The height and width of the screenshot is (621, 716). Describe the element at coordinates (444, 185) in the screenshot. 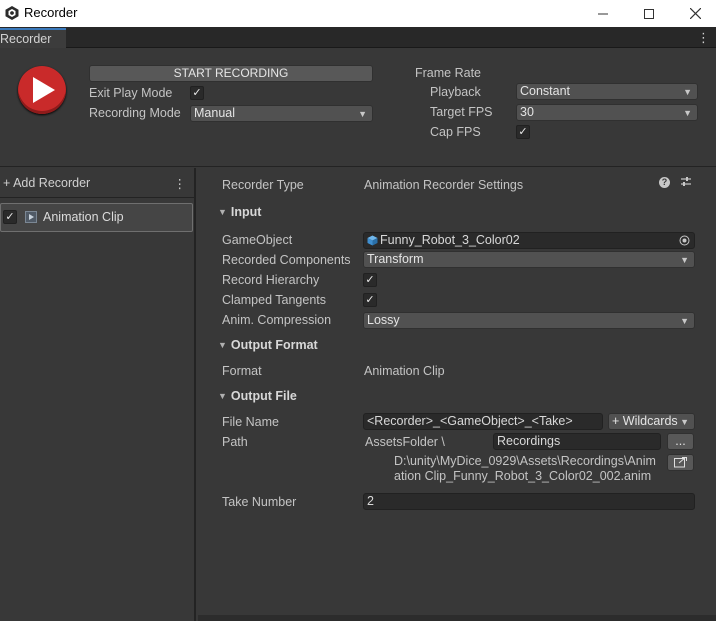

I see `recorder-type-value: Animation Recorder Settings` at that location.